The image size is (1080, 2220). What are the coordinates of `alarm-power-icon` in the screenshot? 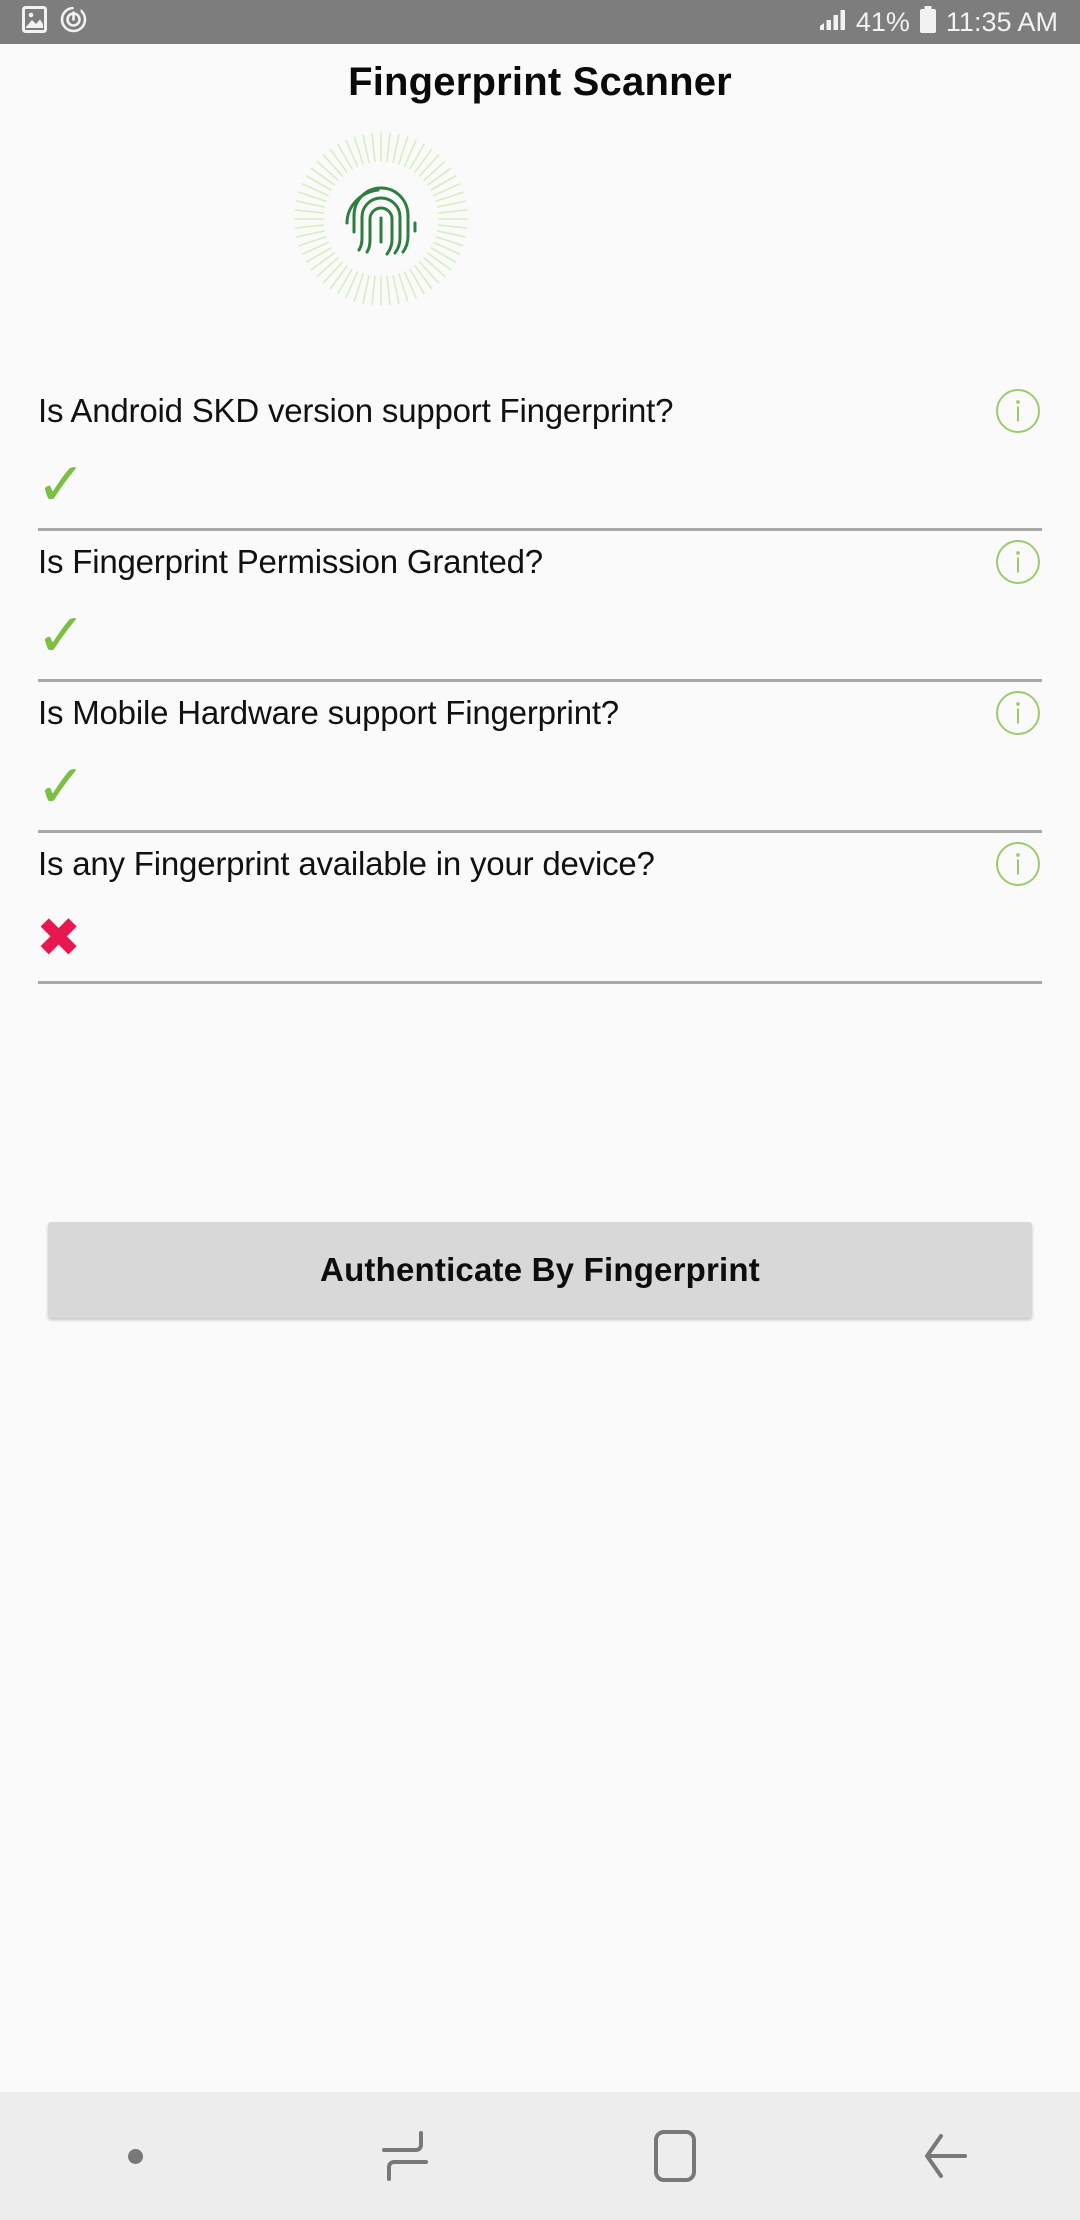 It's located at (73, 22).